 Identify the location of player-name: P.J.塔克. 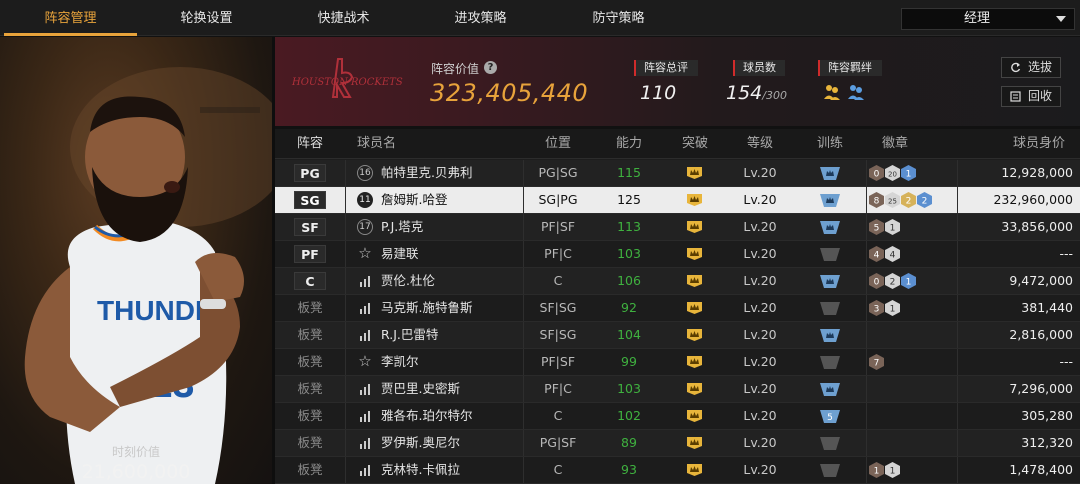
(402, 227).